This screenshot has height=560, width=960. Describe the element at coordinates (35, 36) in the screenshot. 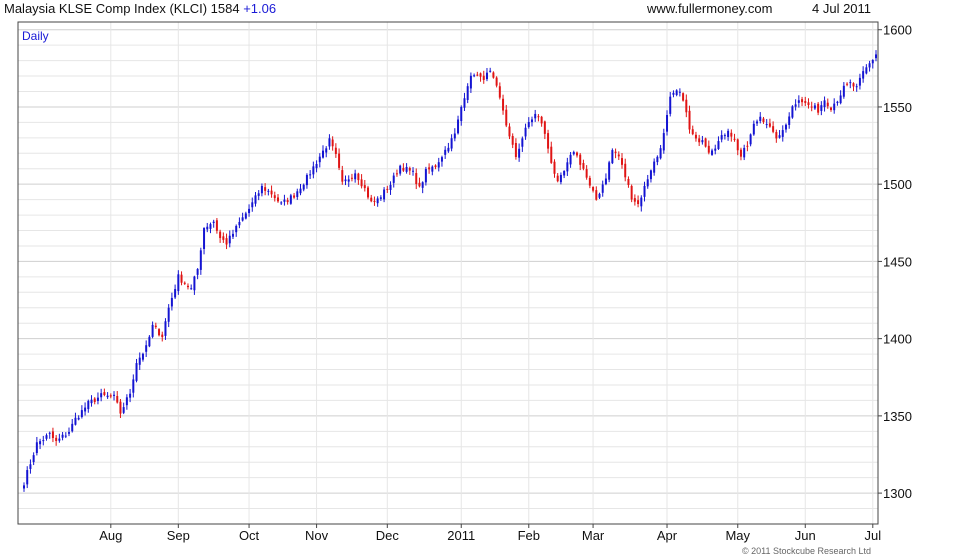

I see `period-label: Daily` at that location.